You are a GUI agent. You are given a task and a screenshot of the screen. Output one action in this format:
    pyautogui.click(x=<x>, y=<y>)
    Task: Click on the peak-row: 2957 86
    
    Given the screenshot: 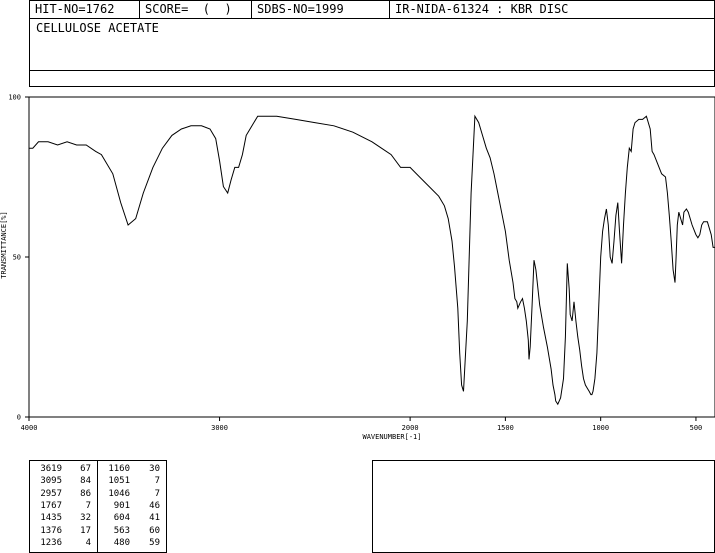 What is the action you would take?
    pyautogui.click(x=63, y=494)
    